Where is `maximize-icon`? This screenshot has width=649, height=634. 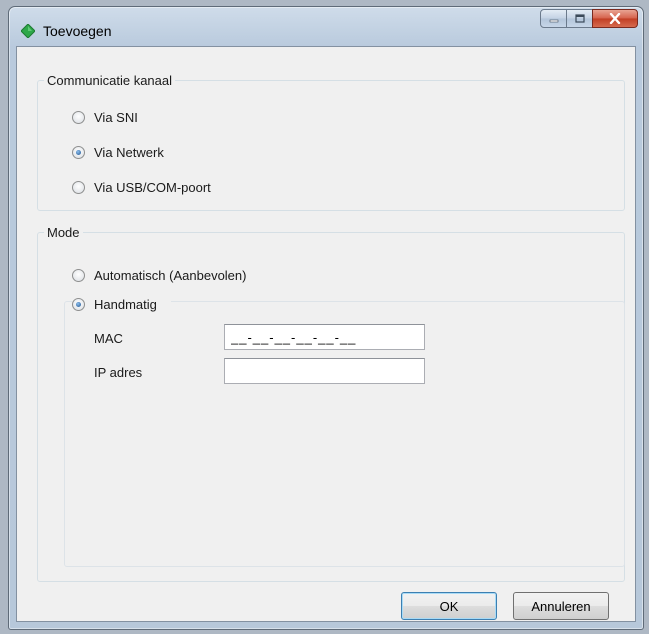 maximize-icon is located at coordinates (579, 18).